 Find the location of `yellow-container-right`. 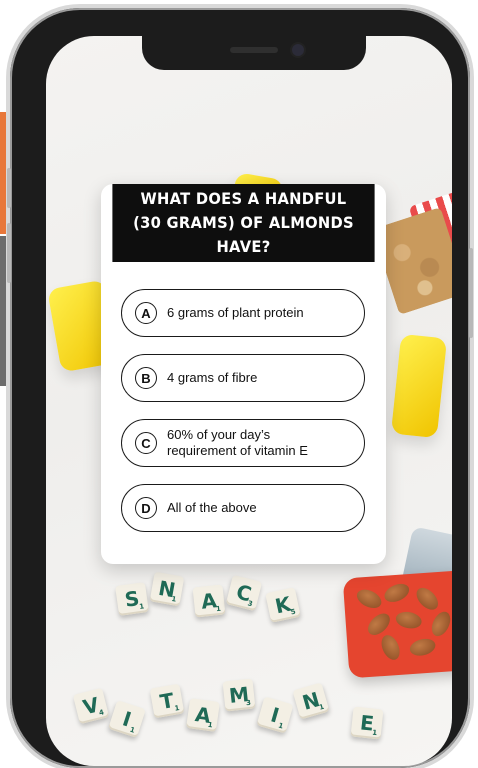

yellow-container-right is located at coordinates (419, 386).